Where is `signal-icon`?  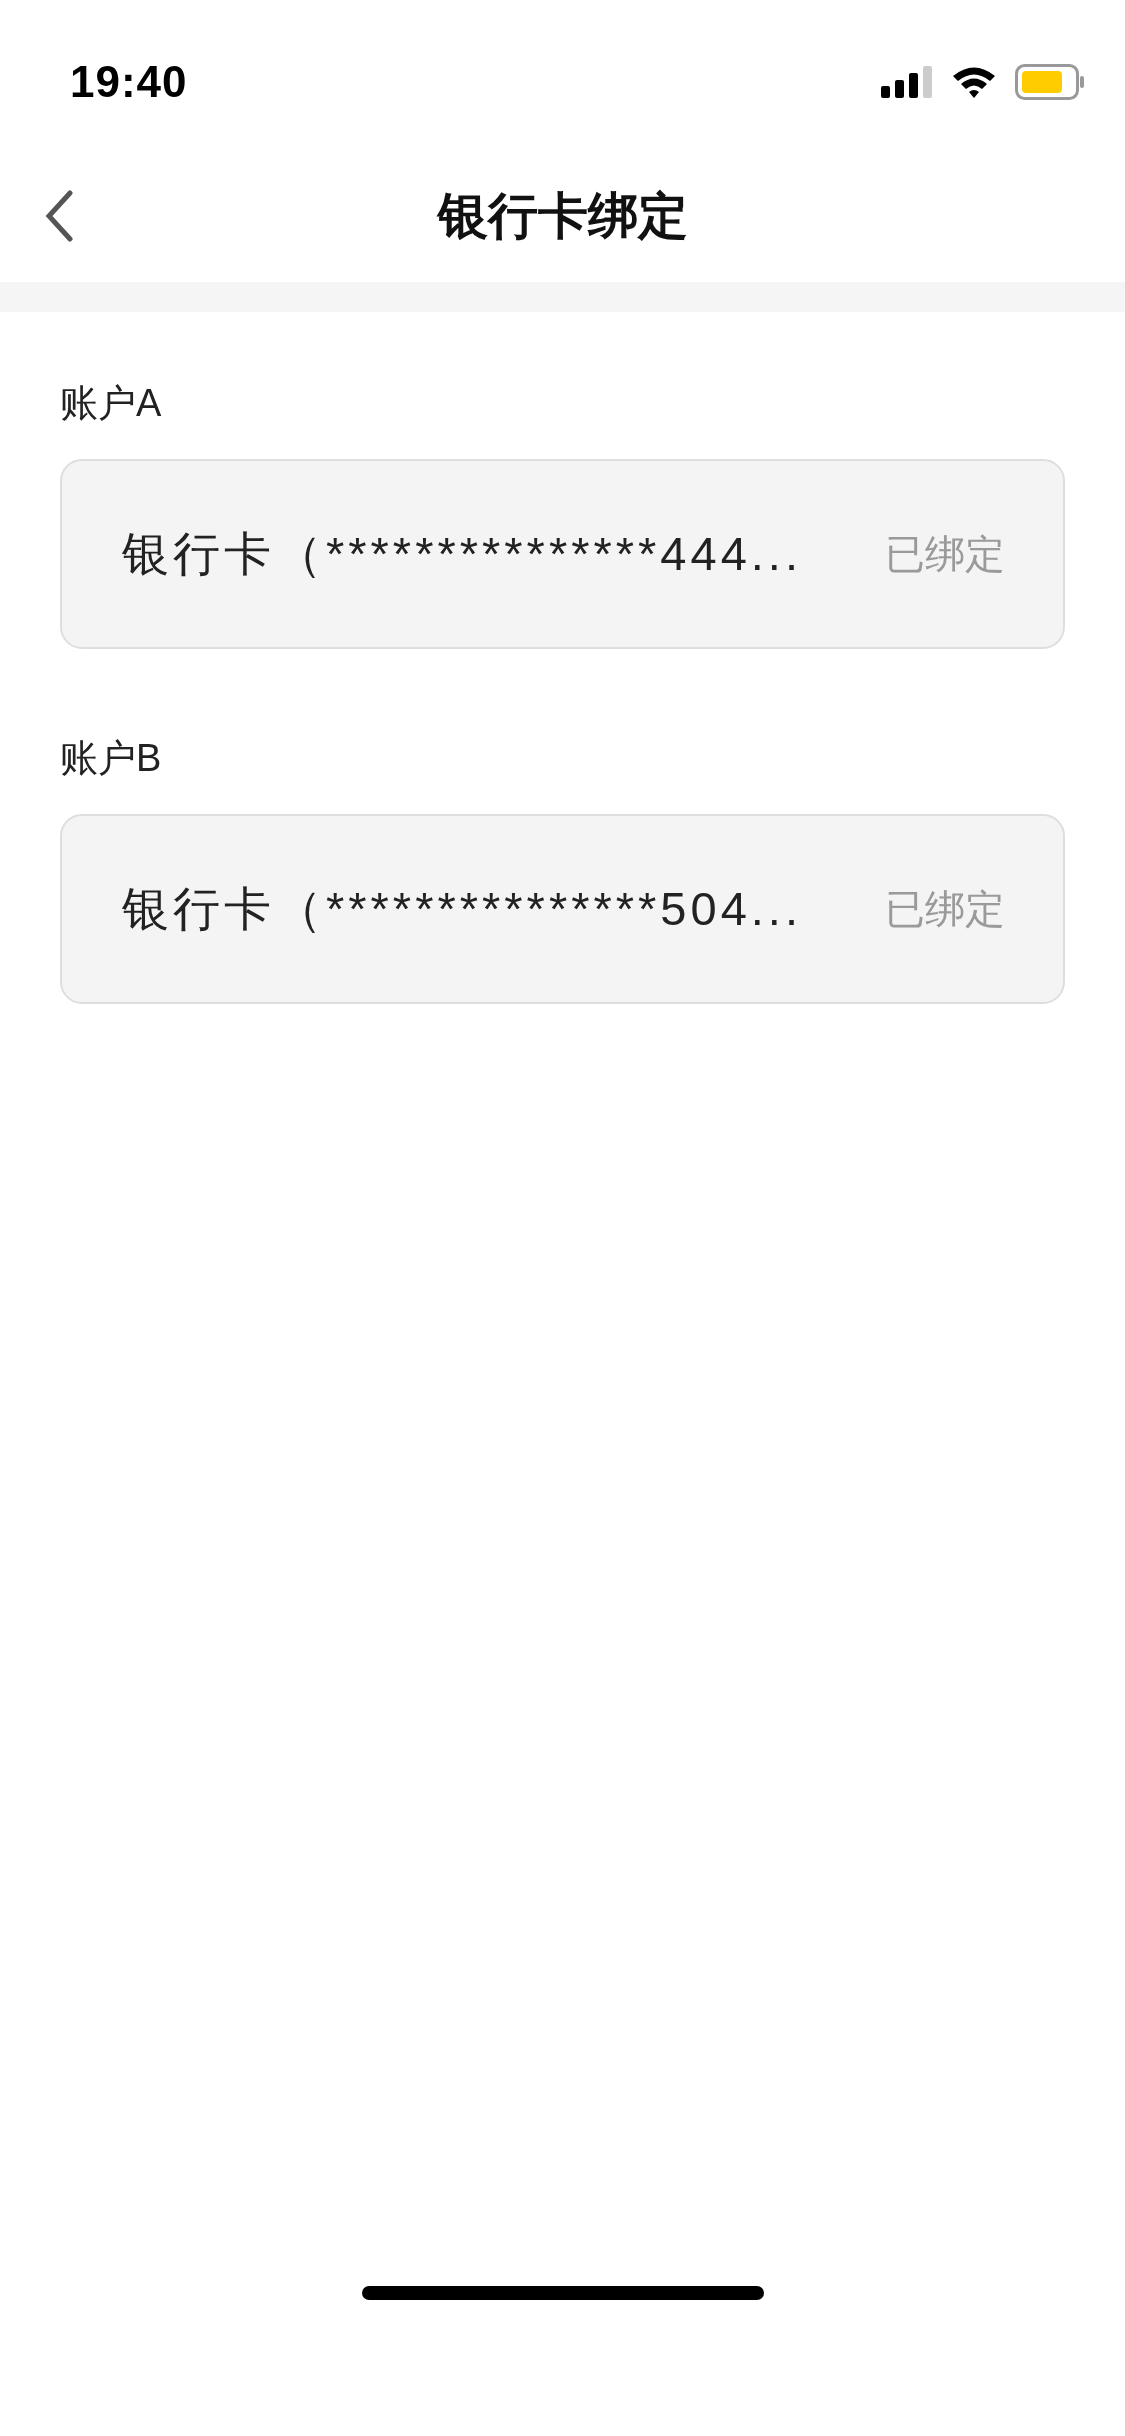 signal-icon is located at coordinates (907, 82).